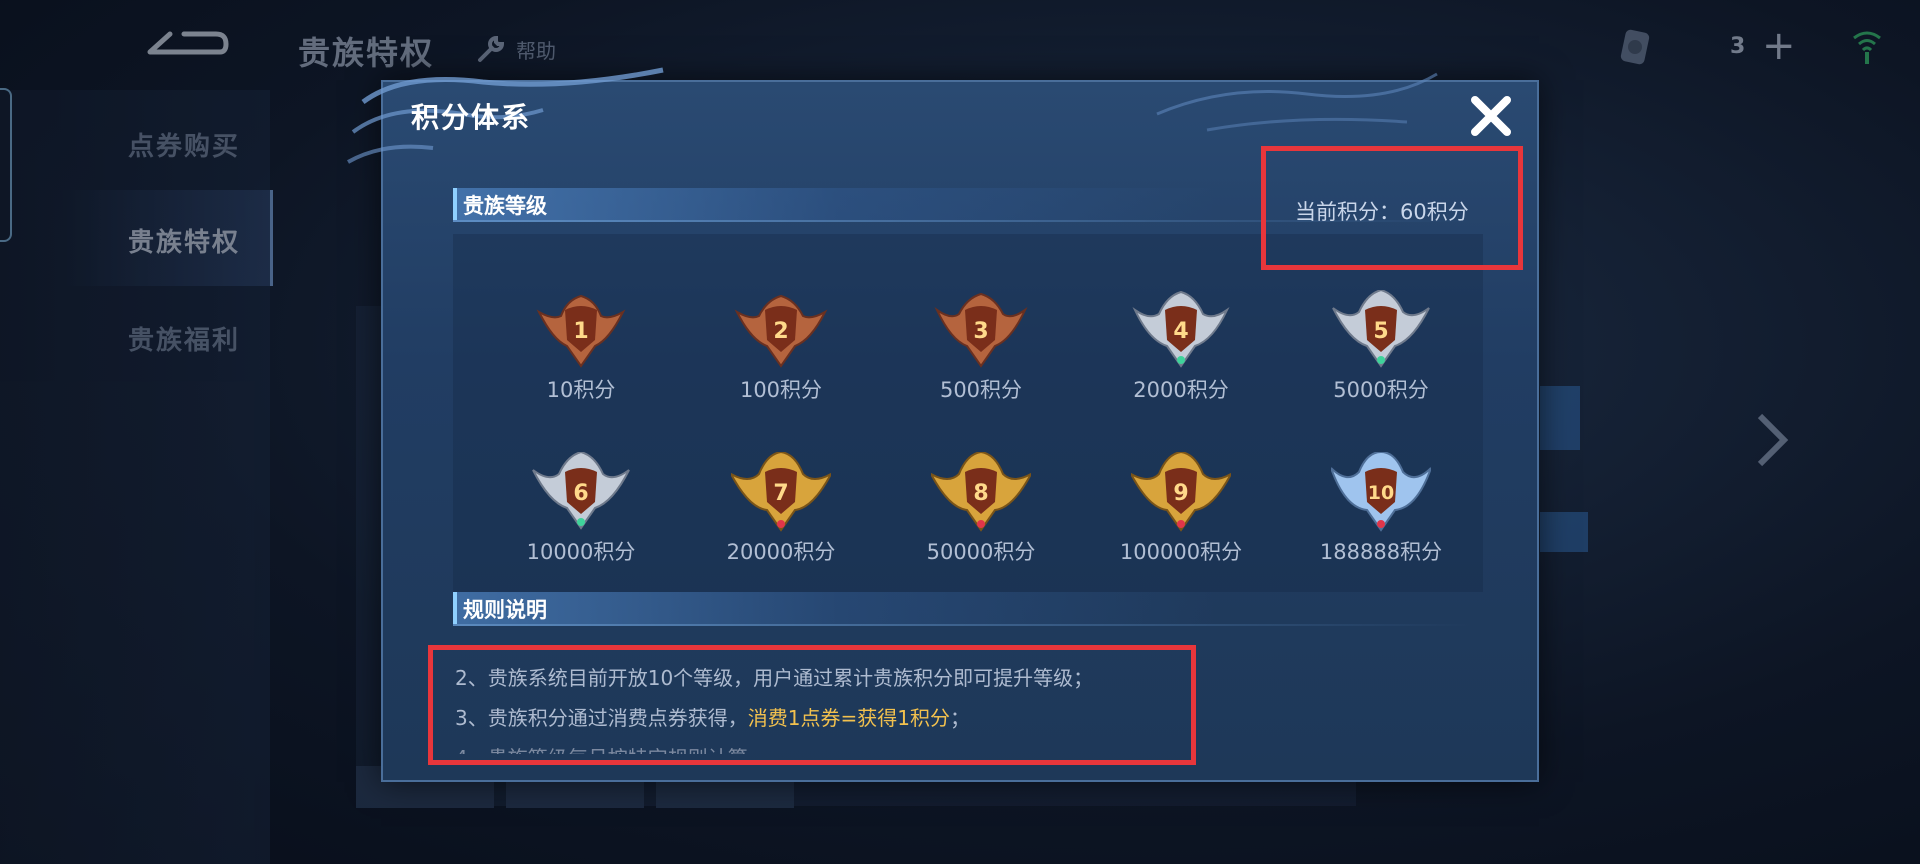 This screenshot has width=1920, height=864. What do you see at coordinates (1491, 116) in the screenshot?
I see `close-icon` at bounding box center [1491, 116].